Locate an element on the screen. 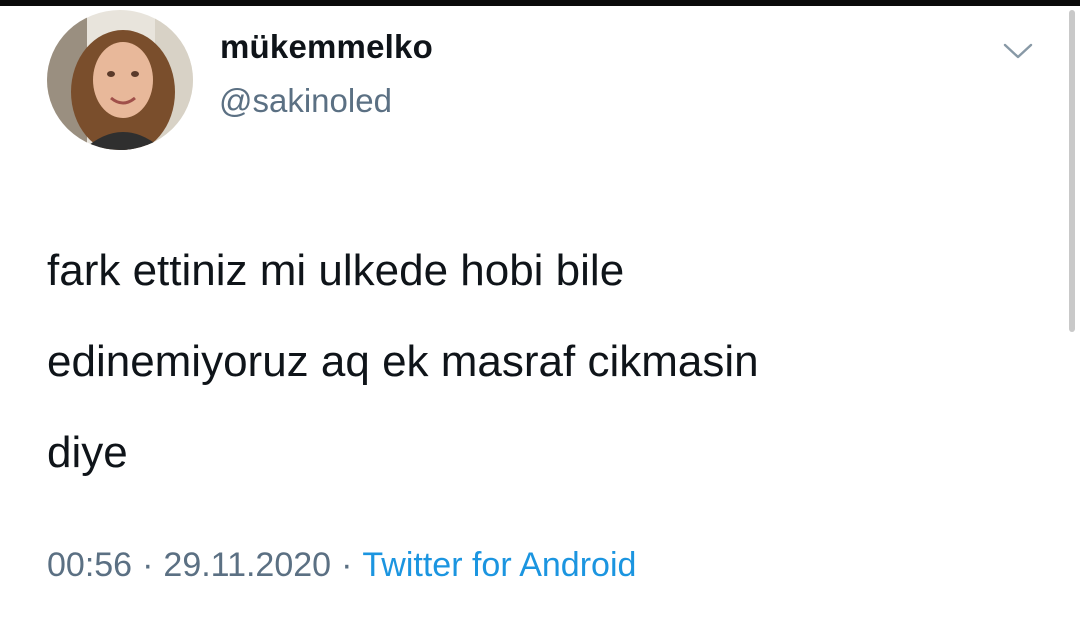 The height and width of the screenshot is (621, 1080). chevron-down-icon is located at coordinates (1018, 51).